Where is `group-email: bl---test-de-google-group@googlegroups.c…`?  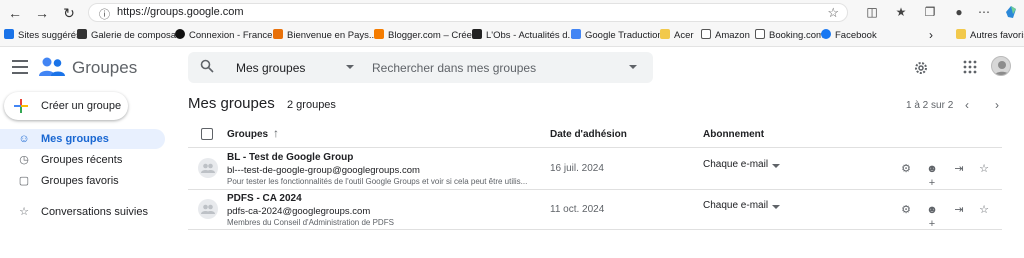 group-email: bl---test-de-google-group@googlegroups.c… is located at coordinates (323, 170).